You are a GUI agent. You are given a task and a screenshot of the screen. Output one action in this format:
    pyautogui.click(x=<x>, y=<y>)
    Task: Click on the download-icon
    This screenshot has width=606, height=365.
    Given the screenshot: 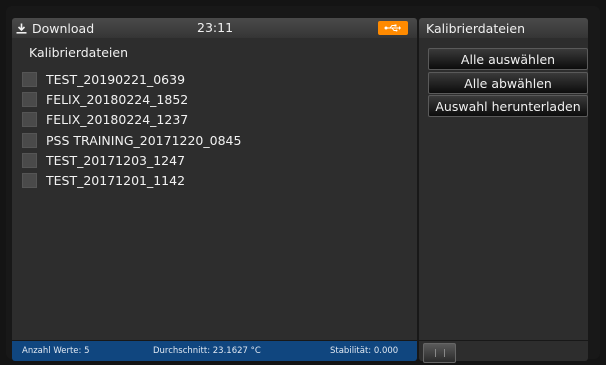 What is the action you would take?
    pyautogui.click(x=21, y=28)
    